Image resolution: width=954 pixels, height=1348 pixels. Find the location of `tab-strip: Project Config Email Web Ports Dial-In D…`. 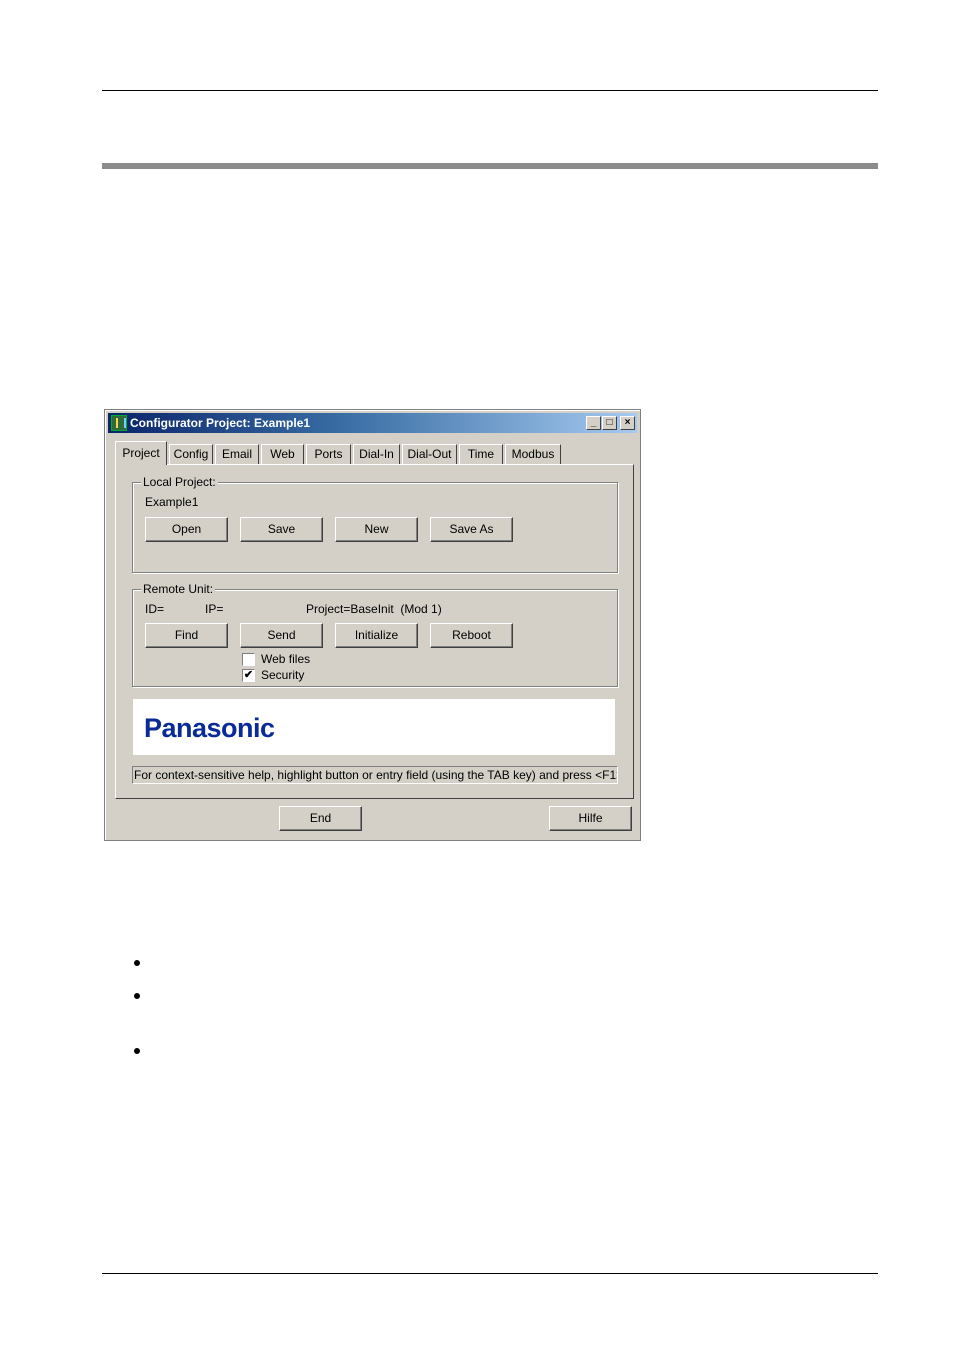

tab-strip: Project Config Email Web Ports Dial-In D… is located at coordinates (375, 453).